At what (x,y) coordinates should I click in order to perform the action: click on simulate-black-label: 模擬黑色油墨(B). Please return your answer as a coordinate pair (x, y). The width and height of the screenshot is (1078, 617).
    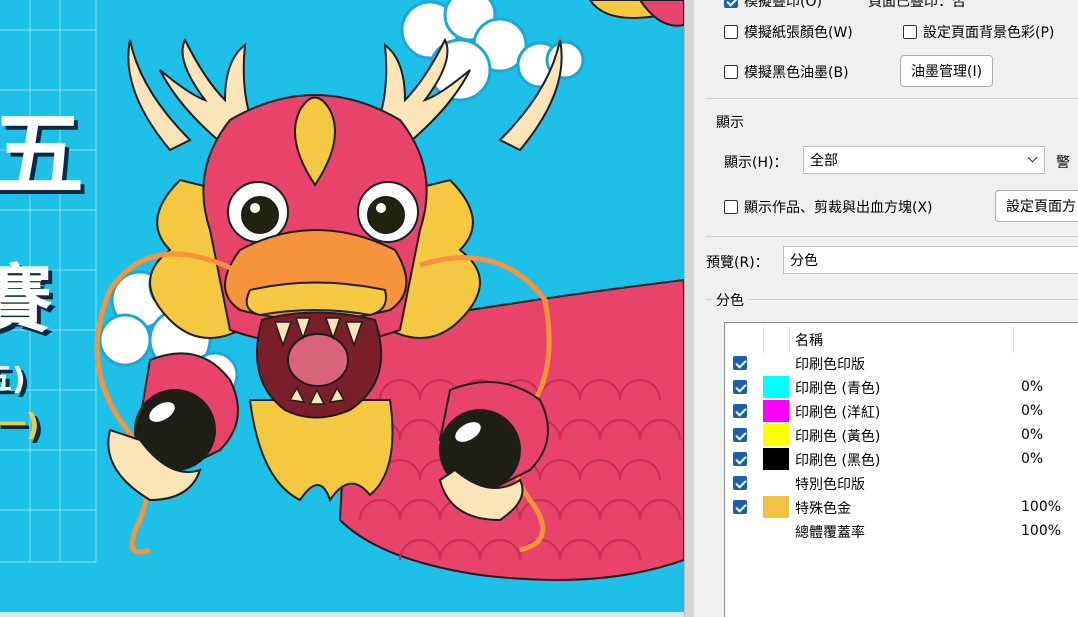
    Looking at the image, I should click on (796, 73).